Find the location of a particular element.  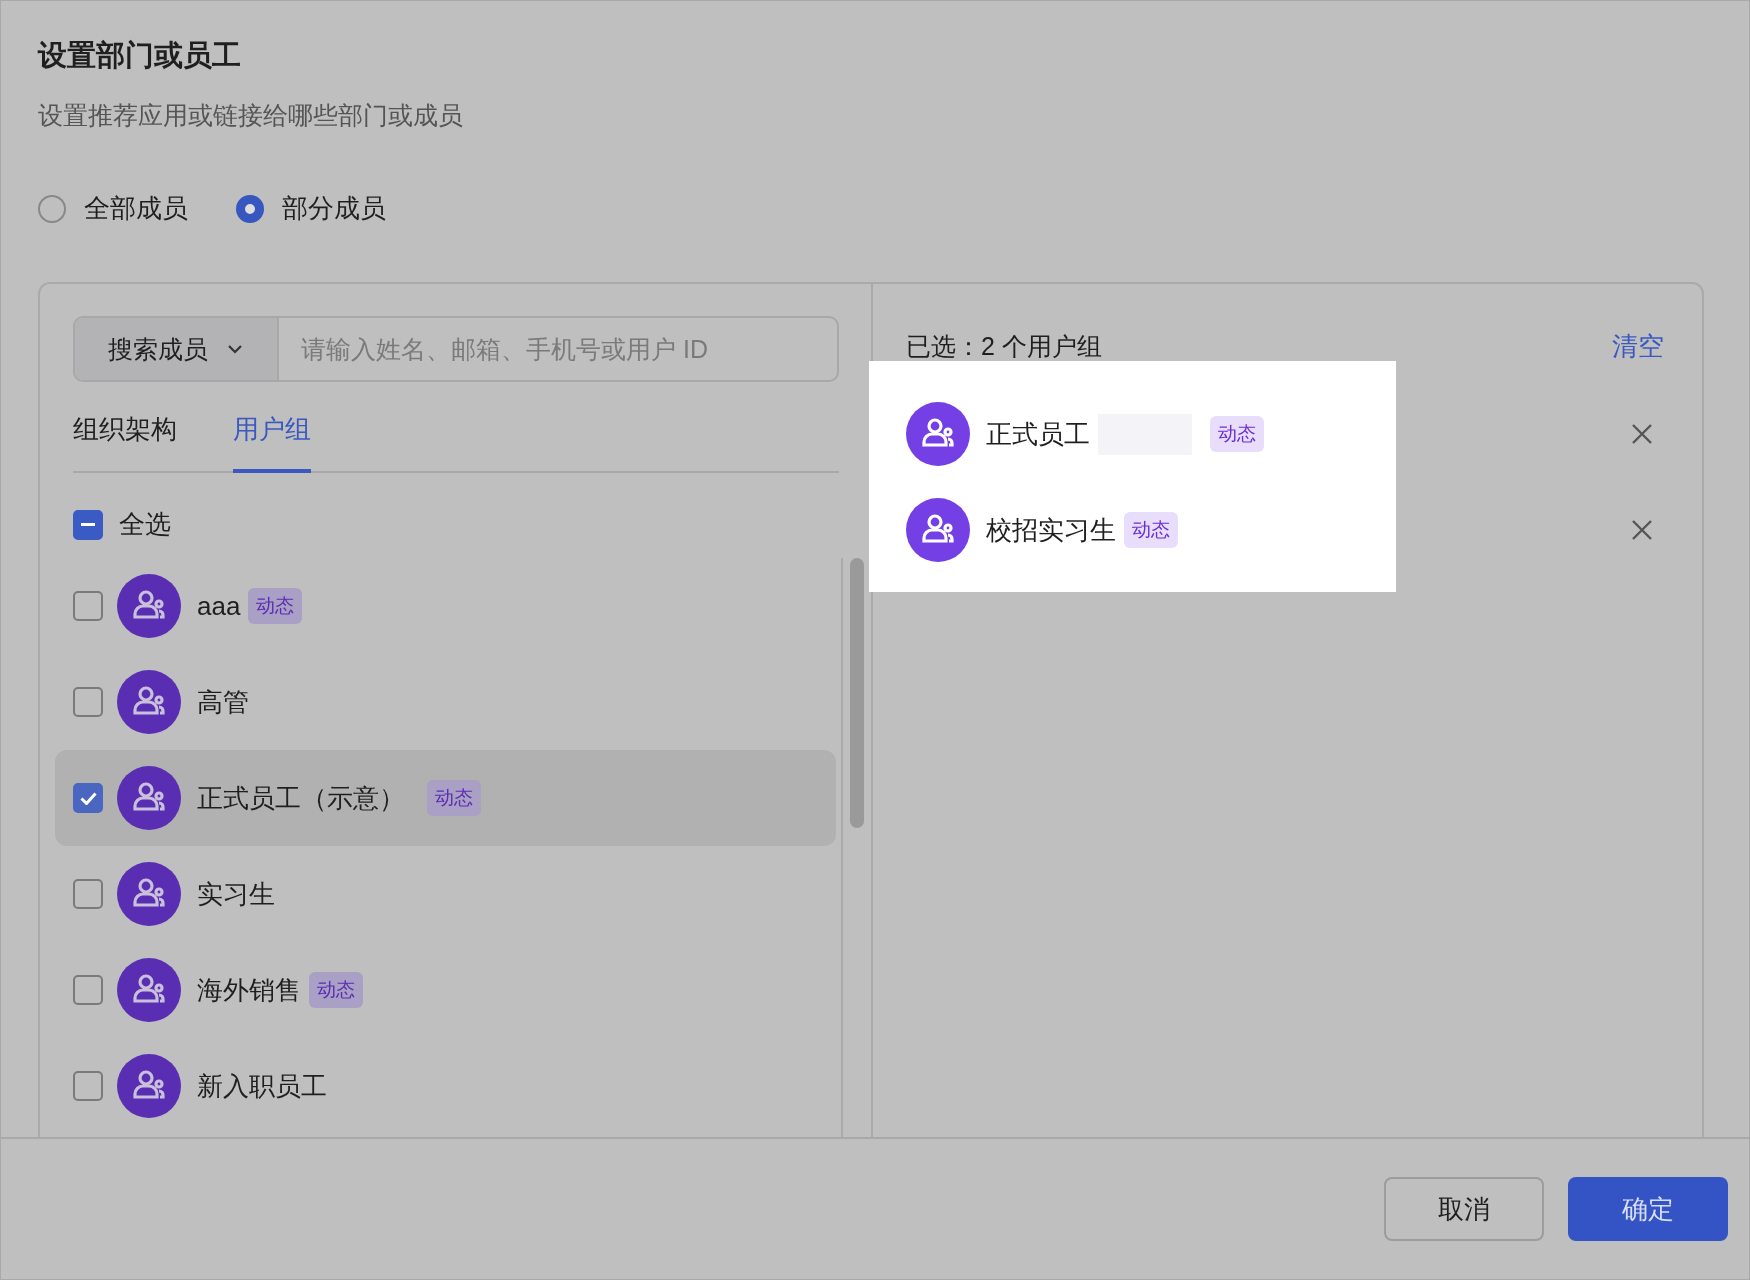

group-name: 新入职员工 is located at coordinates (262, 1086).